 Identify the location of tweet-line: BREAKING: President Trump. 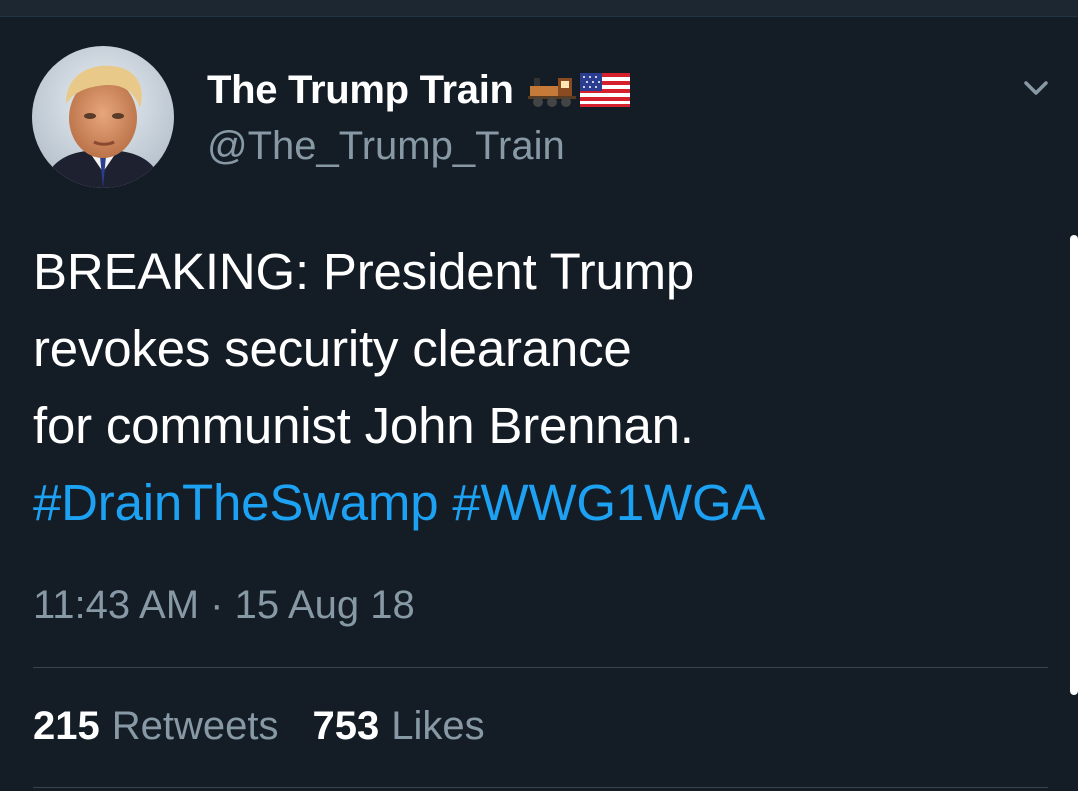
(364, 271).